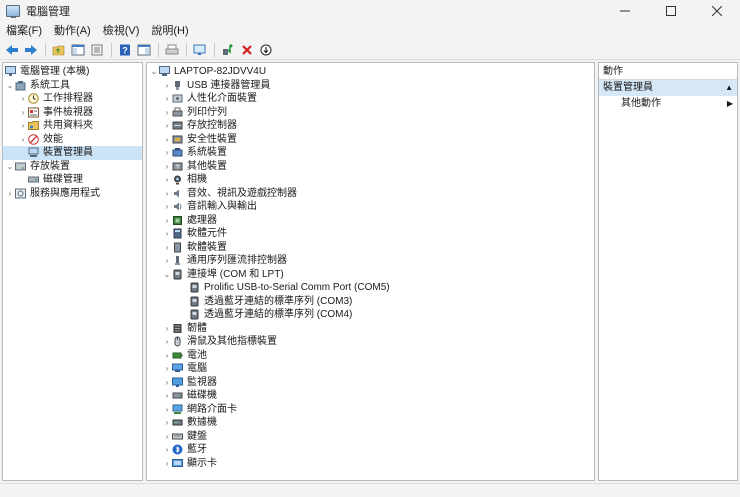 This screenshot has width=740, height=497. What do you see at coordinates (370, 180) in the screenshot?
I see `device-category-item: › 相機` at bounding box center [370, 180].